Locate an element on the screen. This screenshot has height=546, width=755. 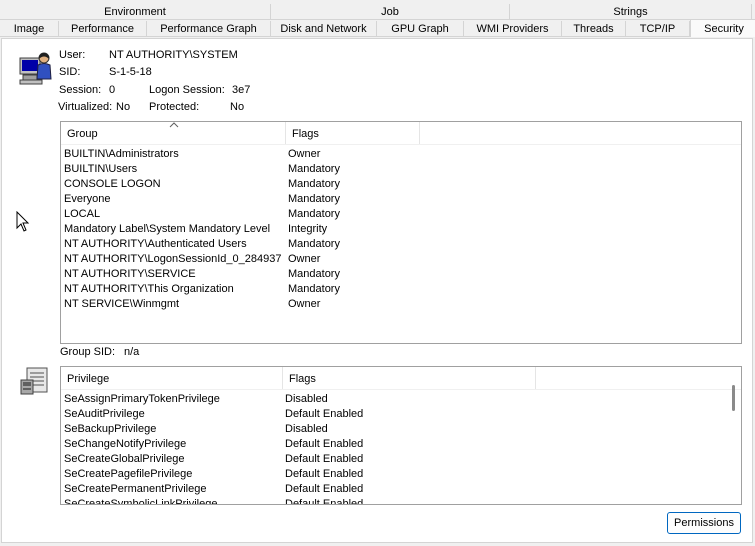
sid-label: SID: is located at coordinates (70, 72).